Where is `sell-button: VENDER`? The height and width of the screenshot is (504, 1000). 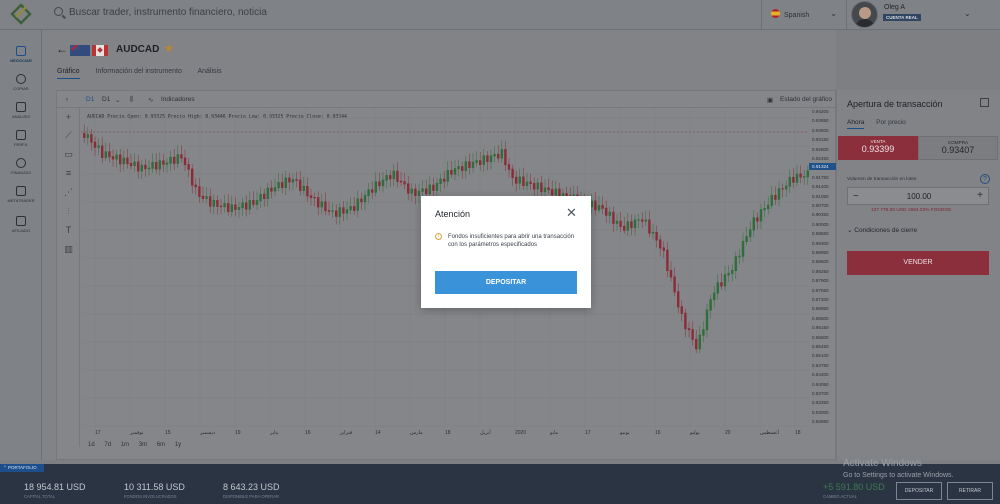 sell-button: VENDER is located at coordinates (918, 263).